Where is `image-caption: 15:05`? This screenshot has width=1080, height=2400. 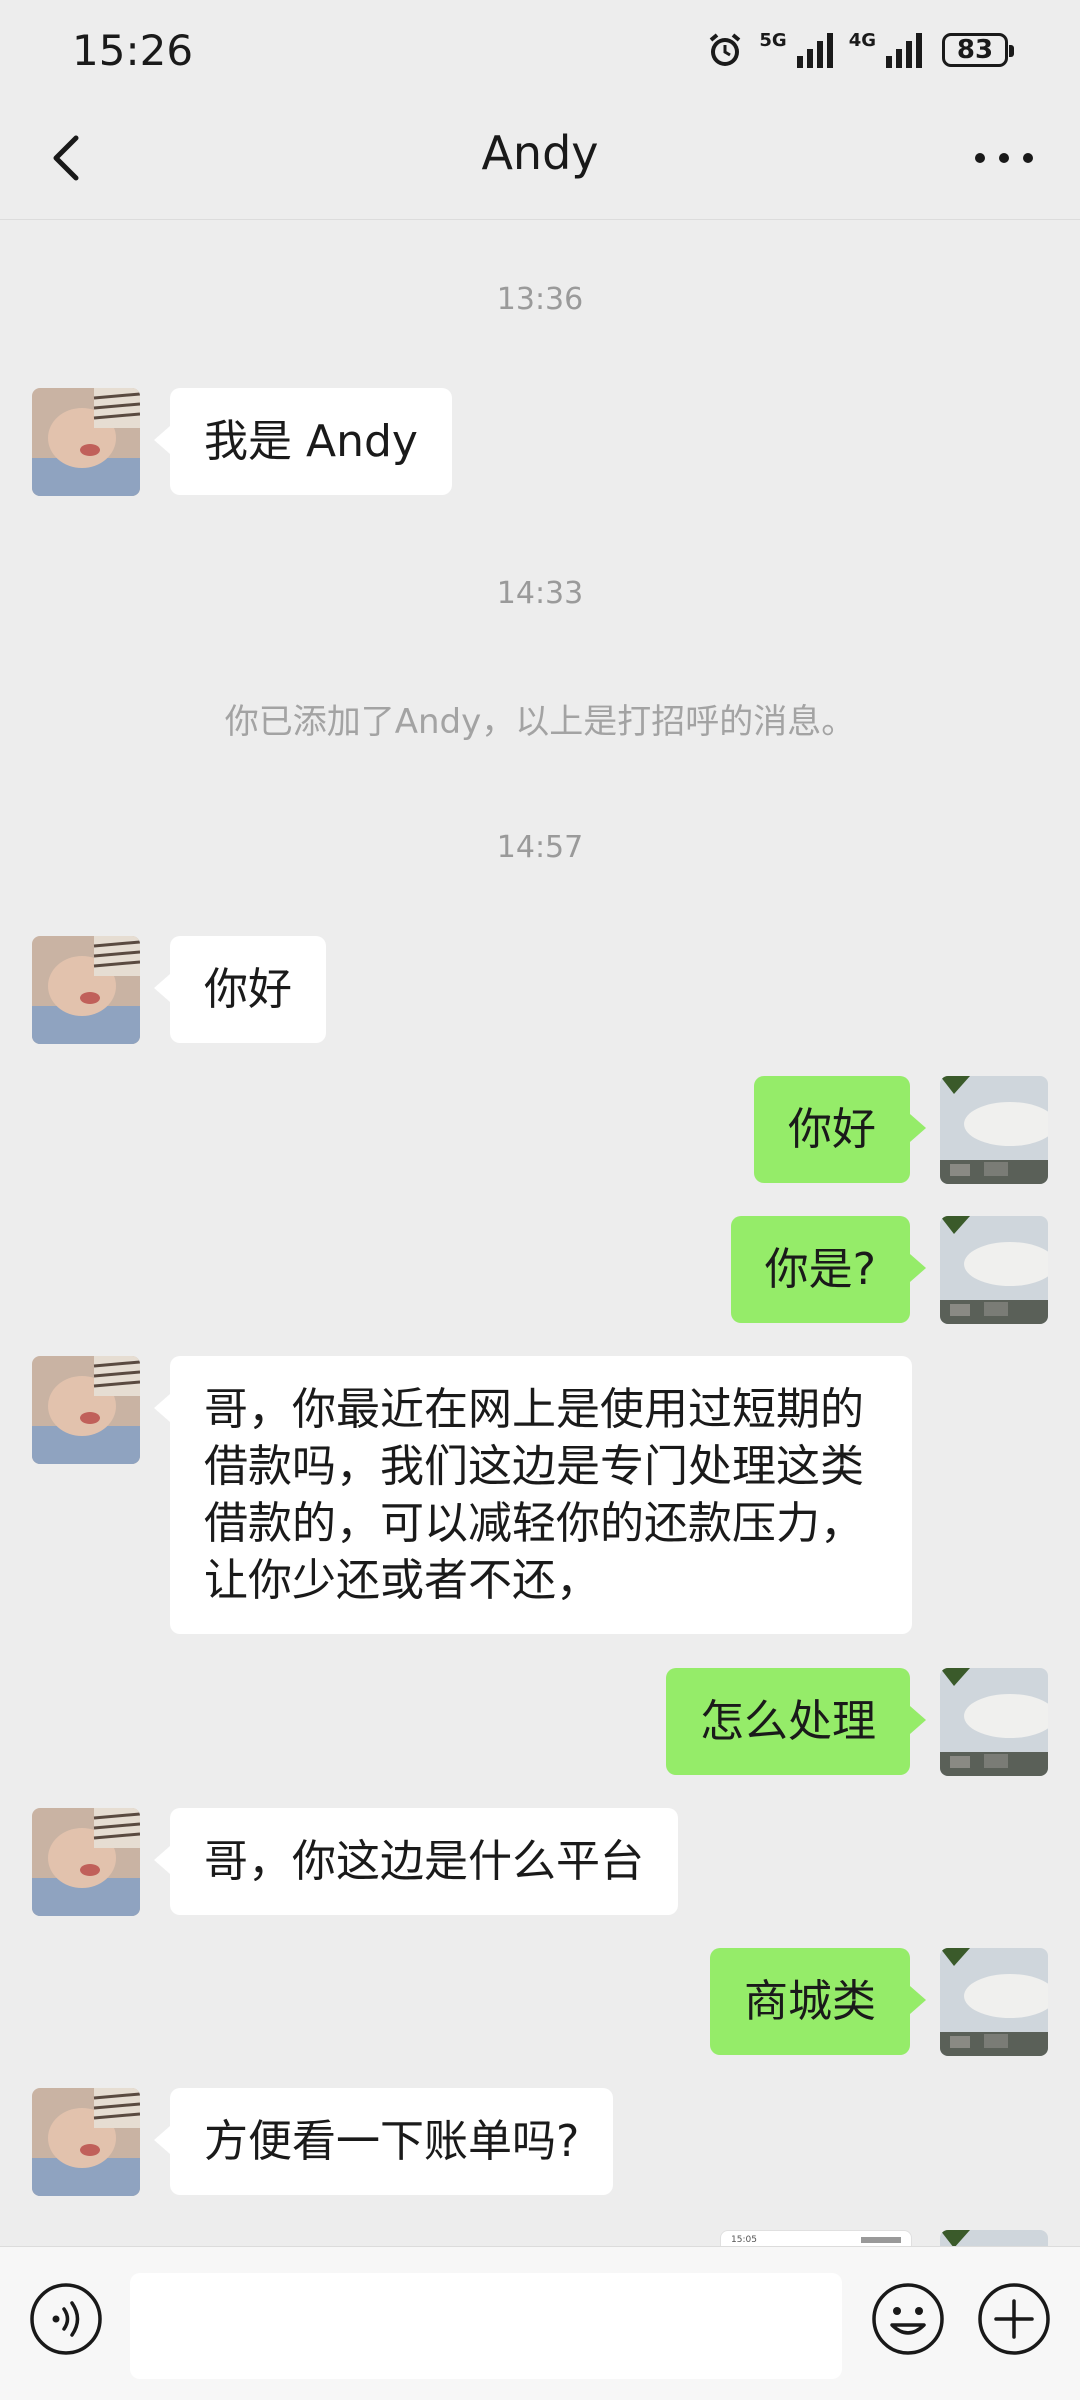 image-caption: 15:05 is located at coordinates (744, 2240).